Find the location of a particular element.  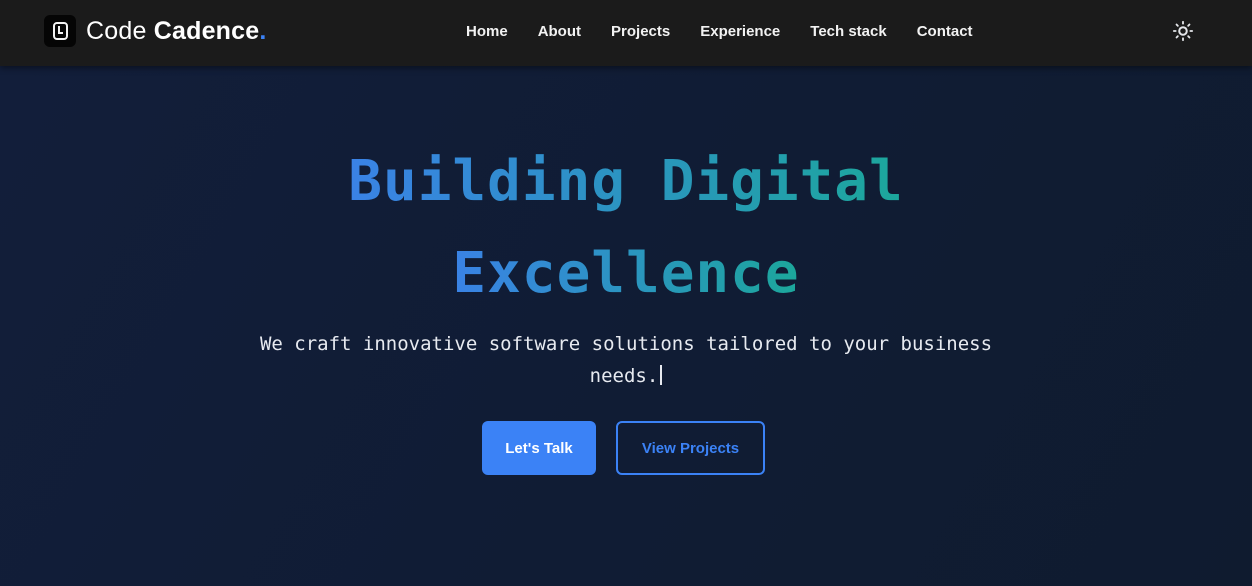

brand-name: Code Cadence. is located at coordinates (176, 30).